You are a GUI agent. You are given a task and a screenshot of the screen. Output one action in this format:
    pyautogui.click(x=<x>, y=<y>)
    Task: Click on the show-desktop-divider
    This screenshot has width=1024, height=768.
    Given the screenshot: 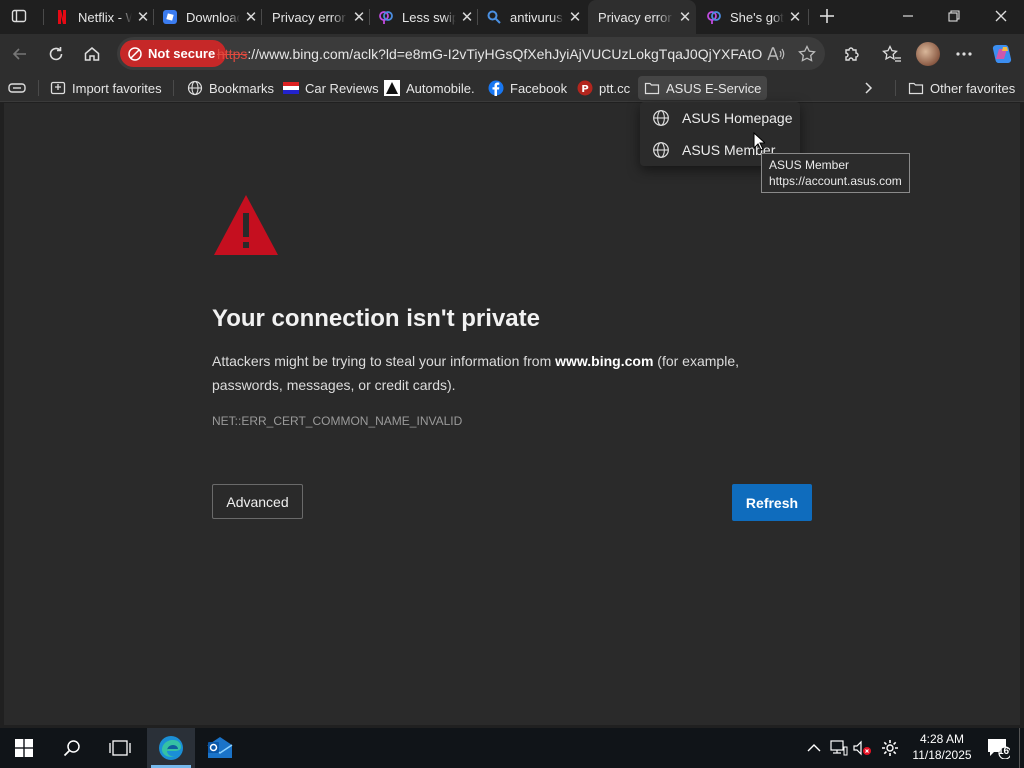 What is the action you would take?
    pyautogui.click(x=1019, y=748)
    